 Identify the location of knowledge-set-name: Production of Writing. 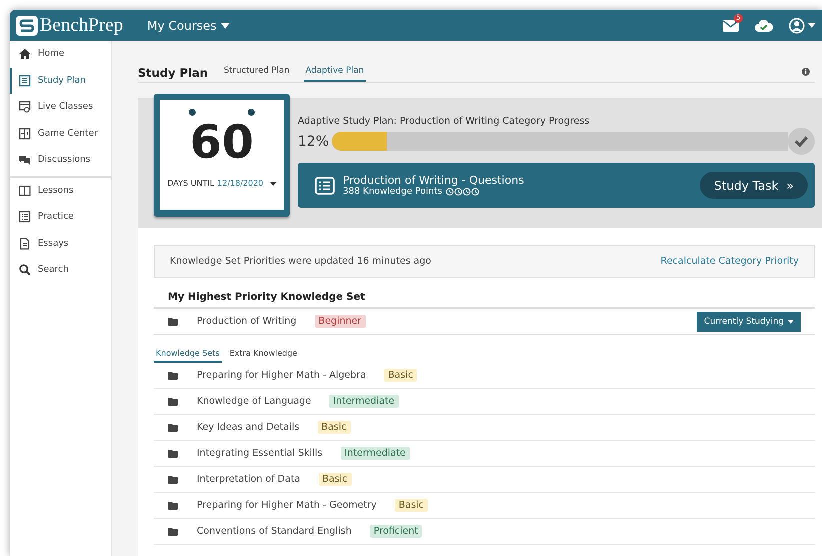
(247, 321).